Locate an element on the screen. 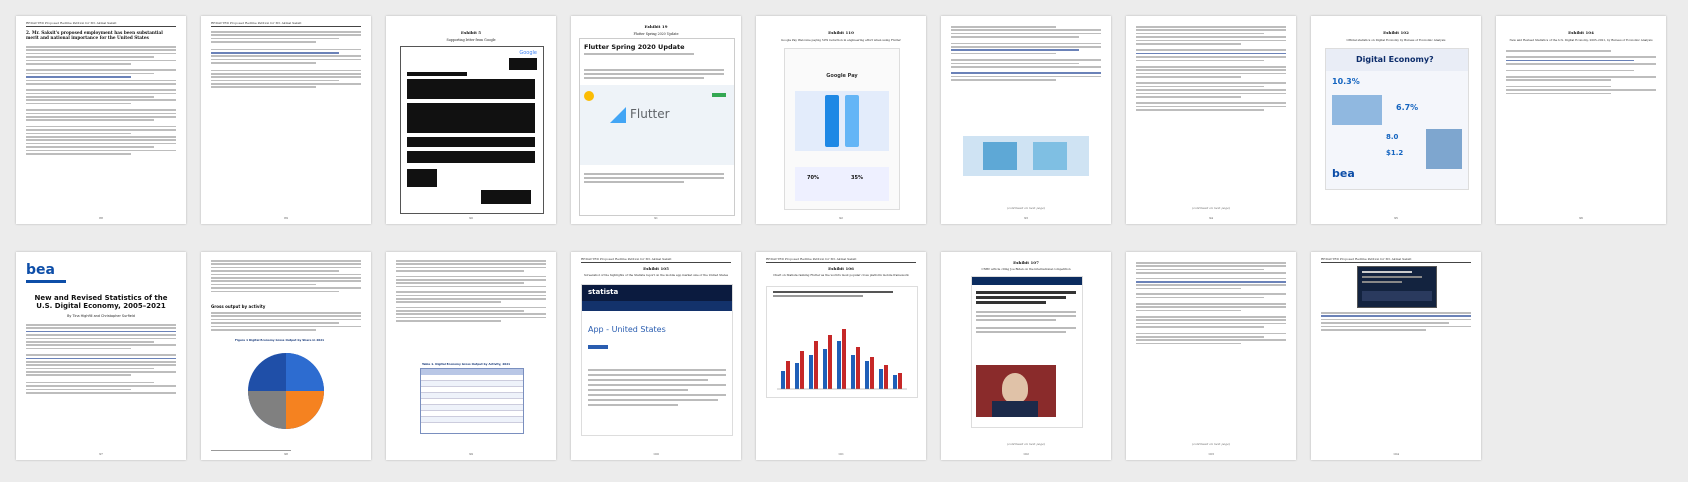  page-number: 90 is located at coordinates (471, 218).